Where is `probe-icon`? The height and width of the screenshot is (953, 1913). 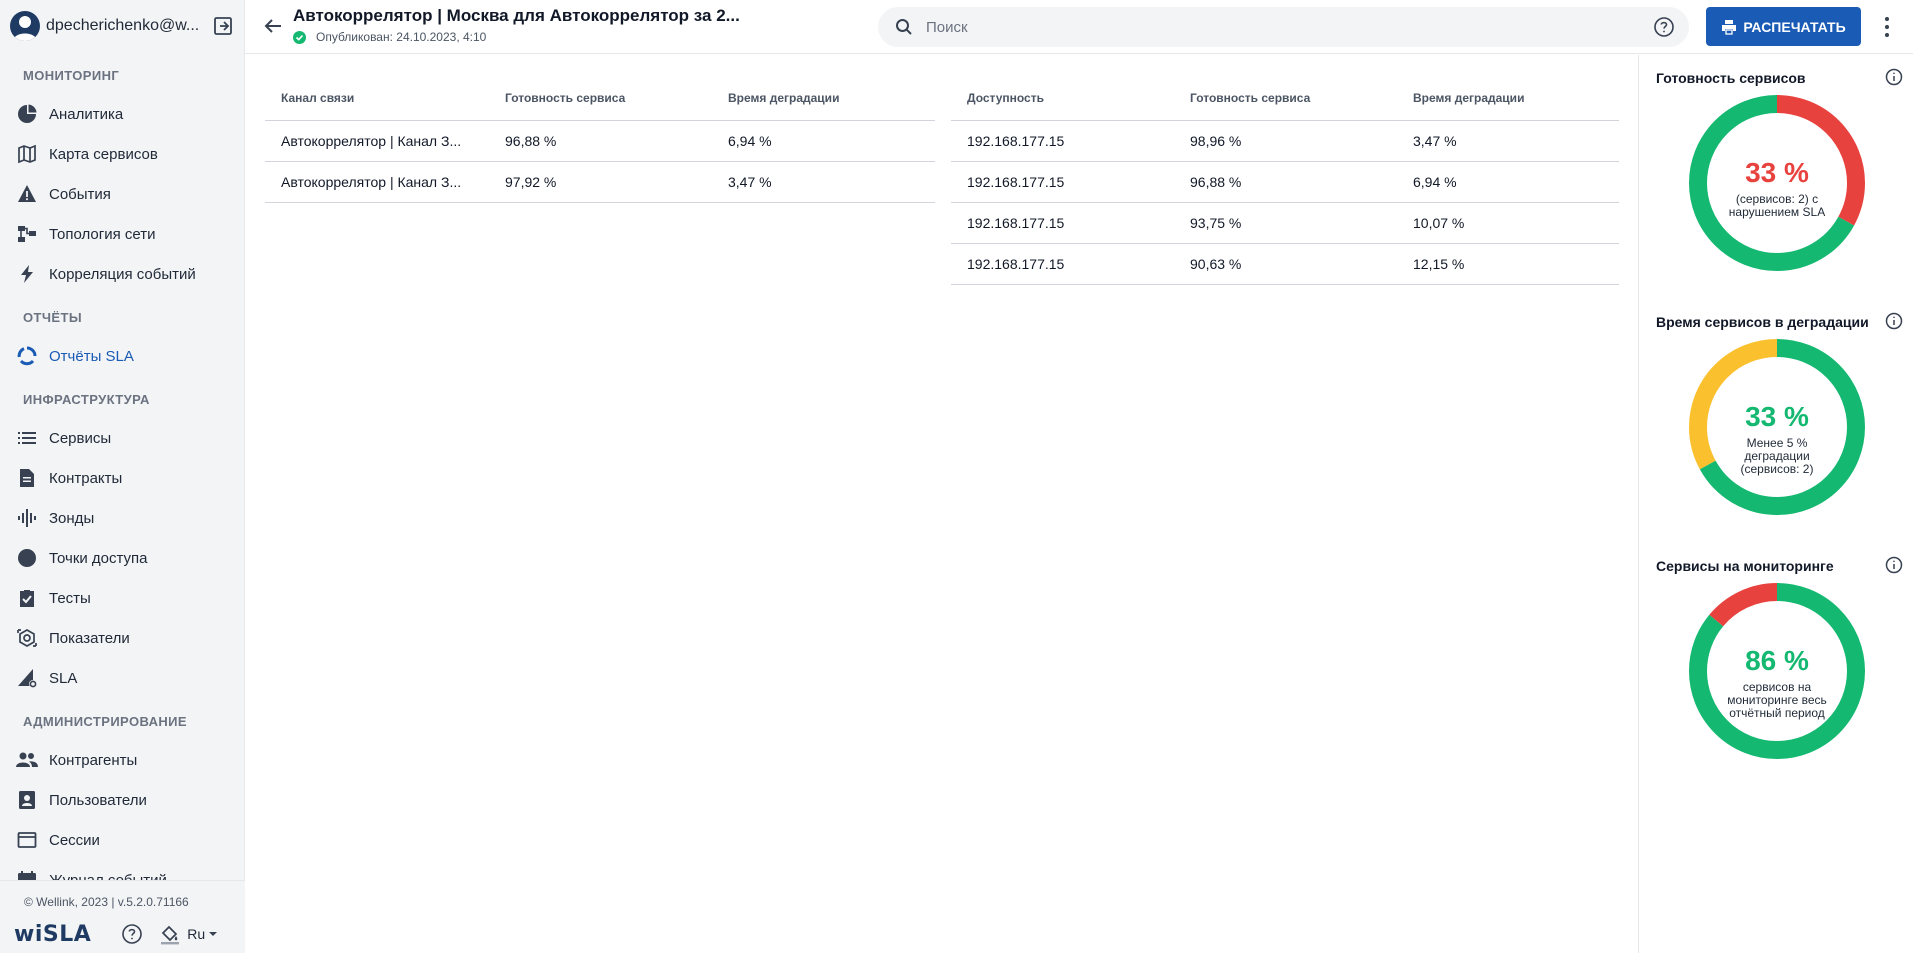
probe-icon is located at coordinates (27, 518).